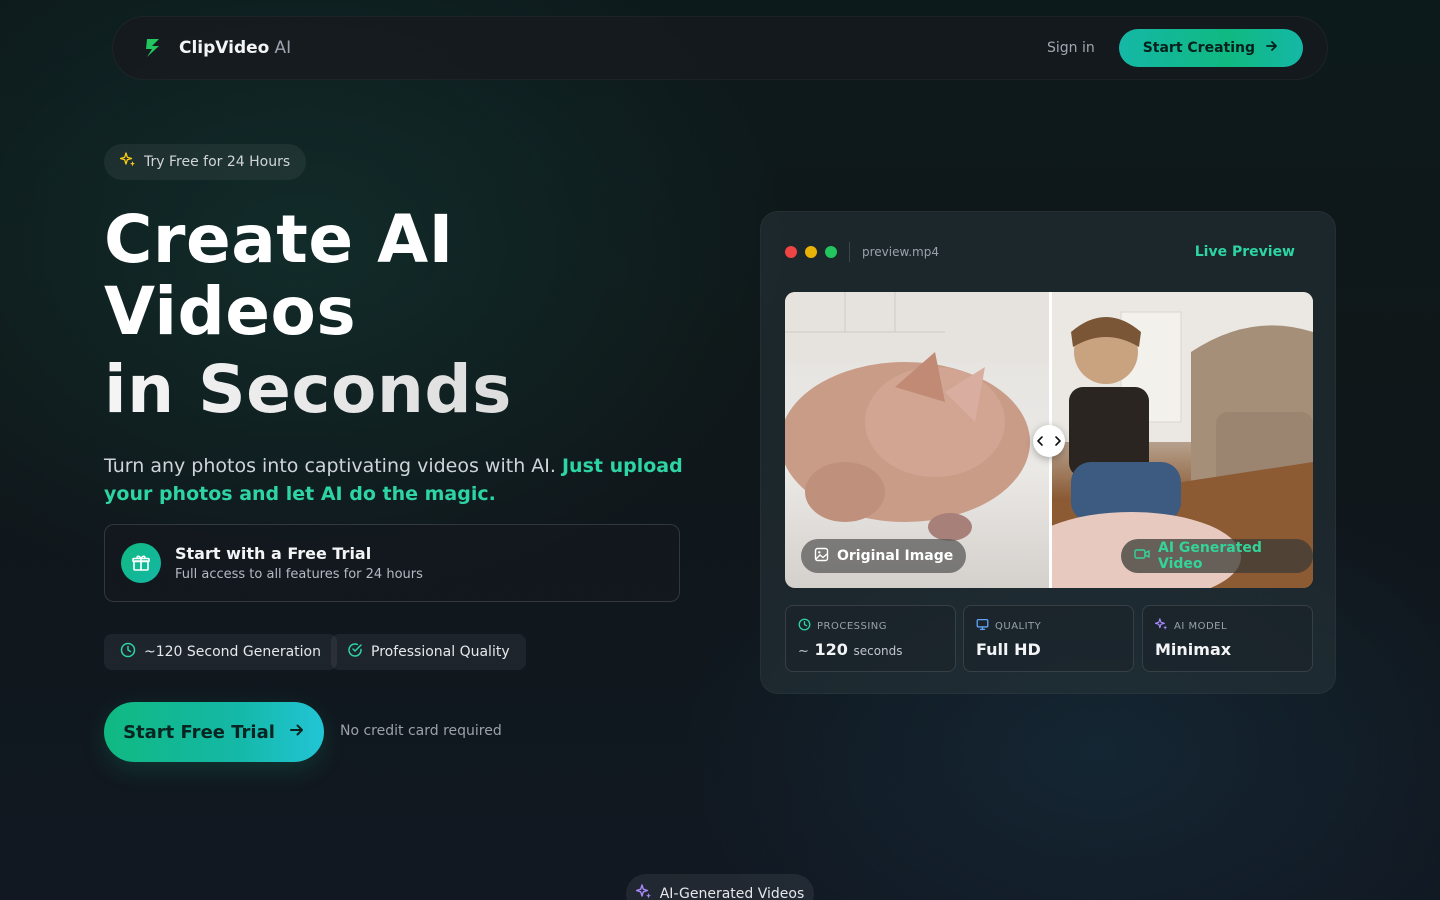  I want to click on window-dot-yellow, so click(811, 252).